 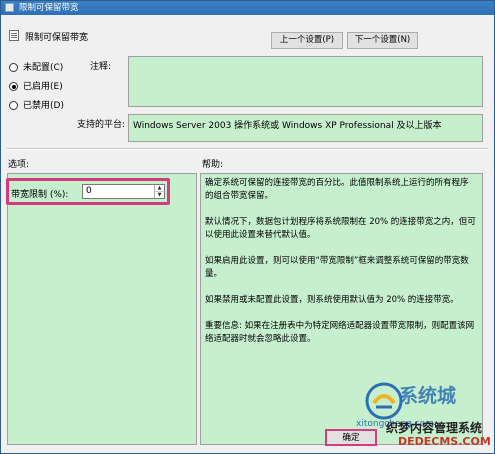 What do you see at coordinates (305, 81) in the screenshot?
I see `comment-textarea` at bounding box center [305, 81].